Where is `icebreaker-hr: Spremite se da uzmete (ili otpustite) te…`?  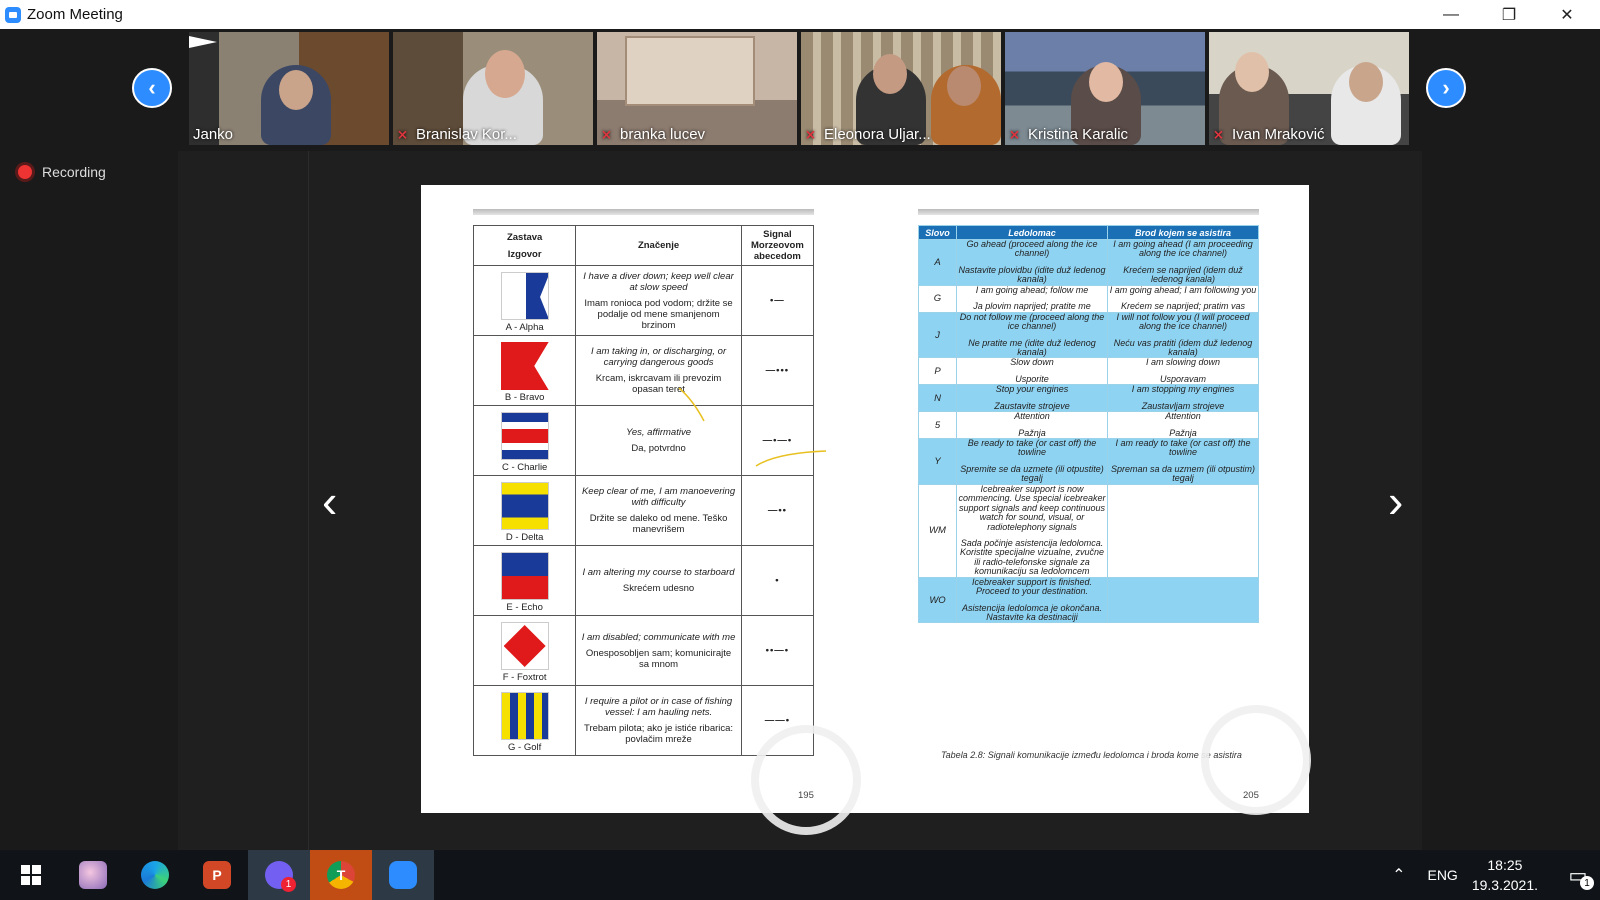
icebreaker-hr: Spremite se da uzmete (ili otpustite) te… is located at coordinates (1032, 473).